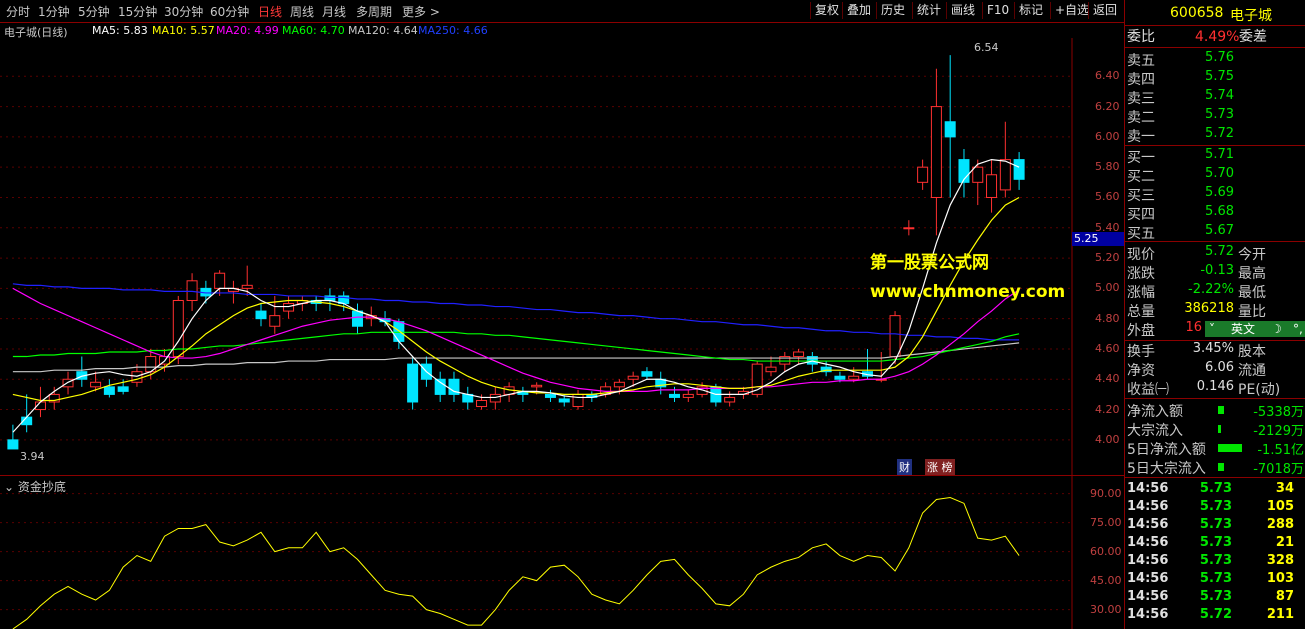  I want to click on quote-label: 总量, so click(1141, 312).